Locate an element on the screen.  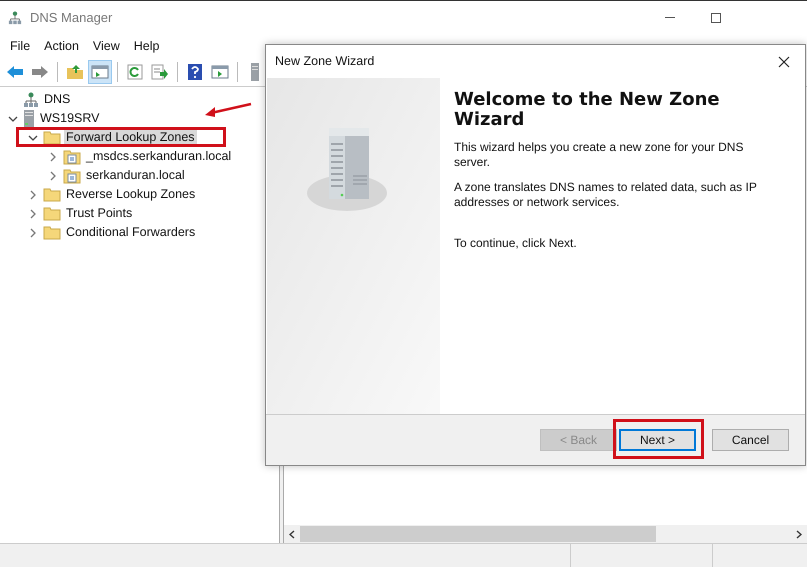
menu-item: Action is located at coordinates (61, 46).